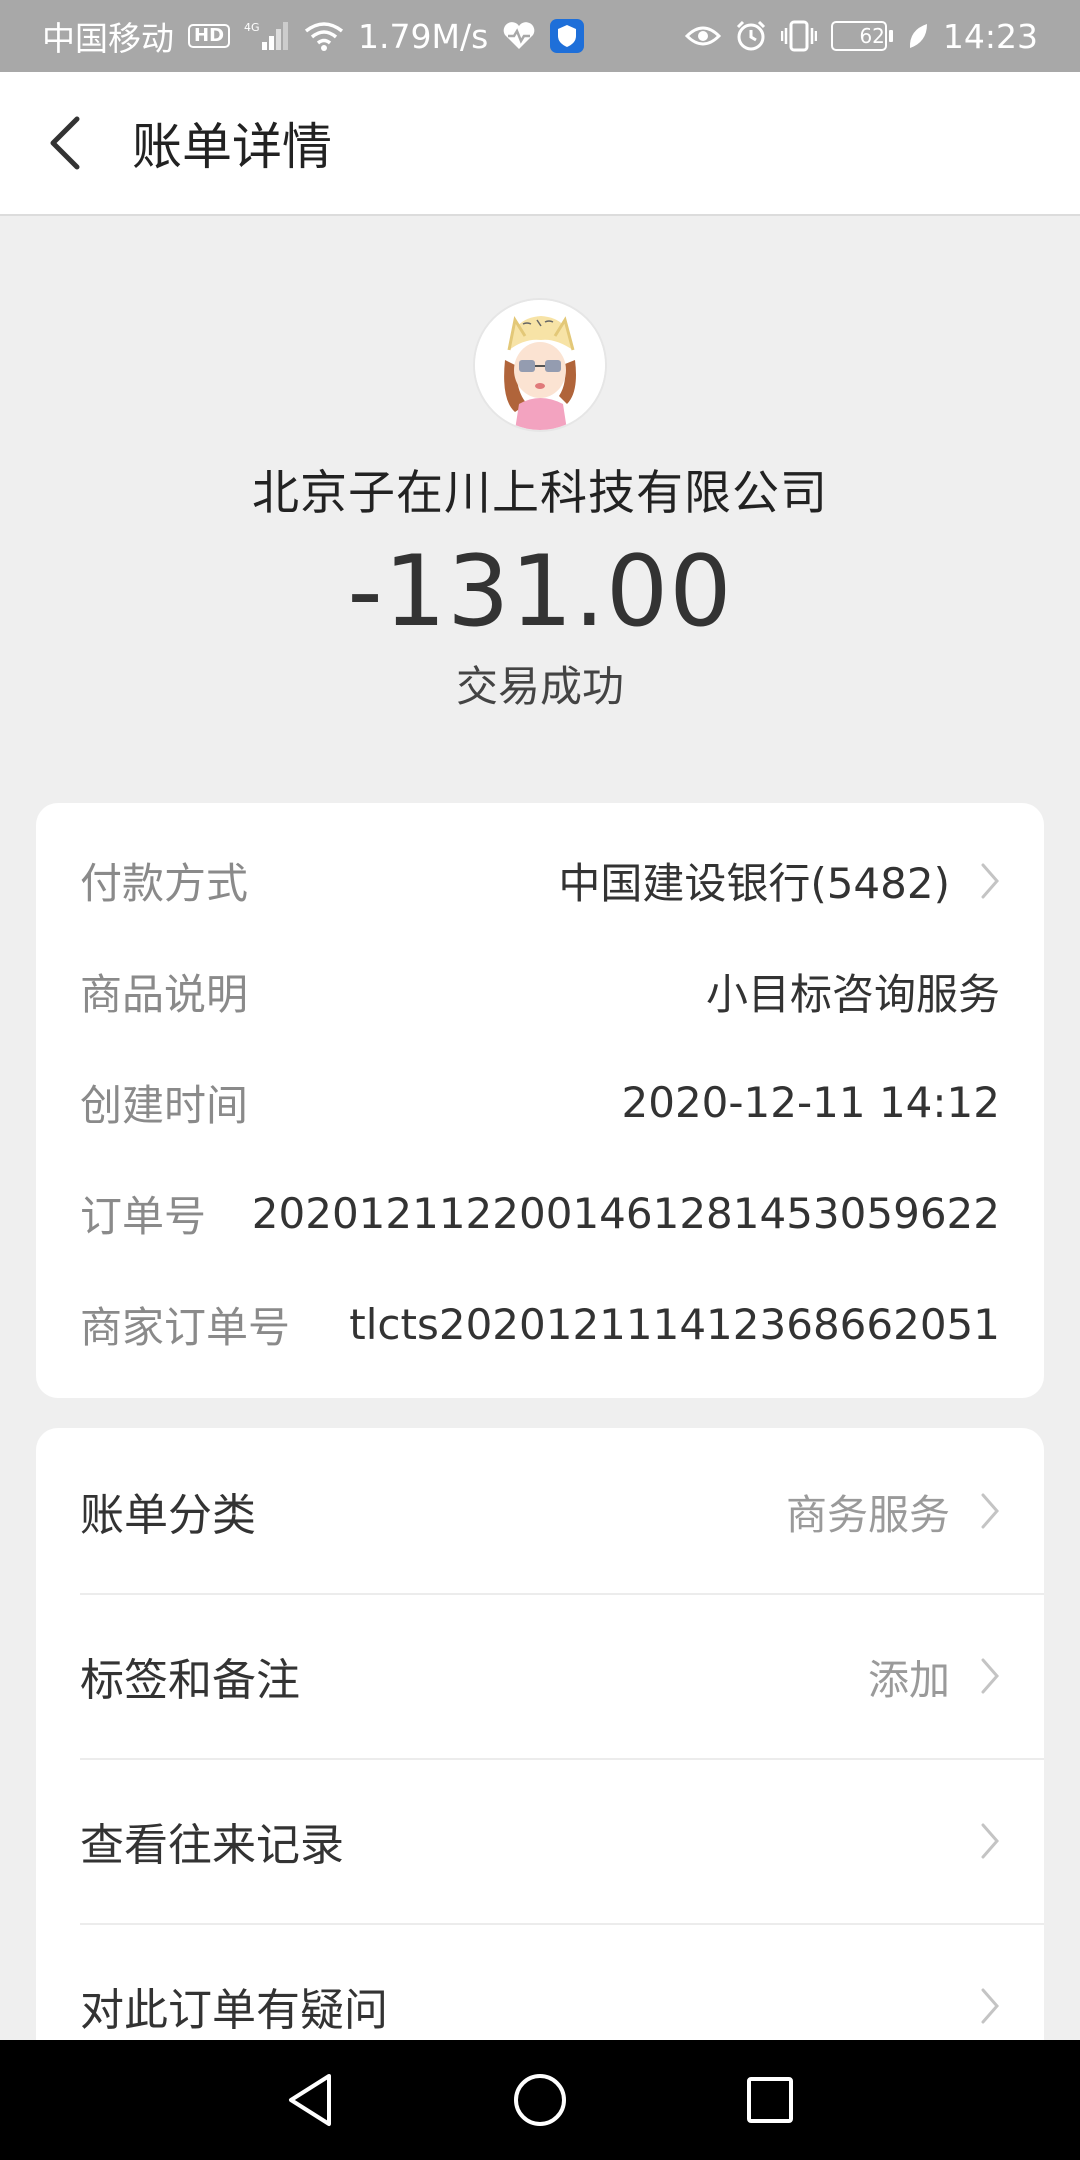 This screenshot has height=2160, width=1080. I want to click on detail-row-created-time: 创建时间 2020-12-11 14:12, so click(540, 1102).